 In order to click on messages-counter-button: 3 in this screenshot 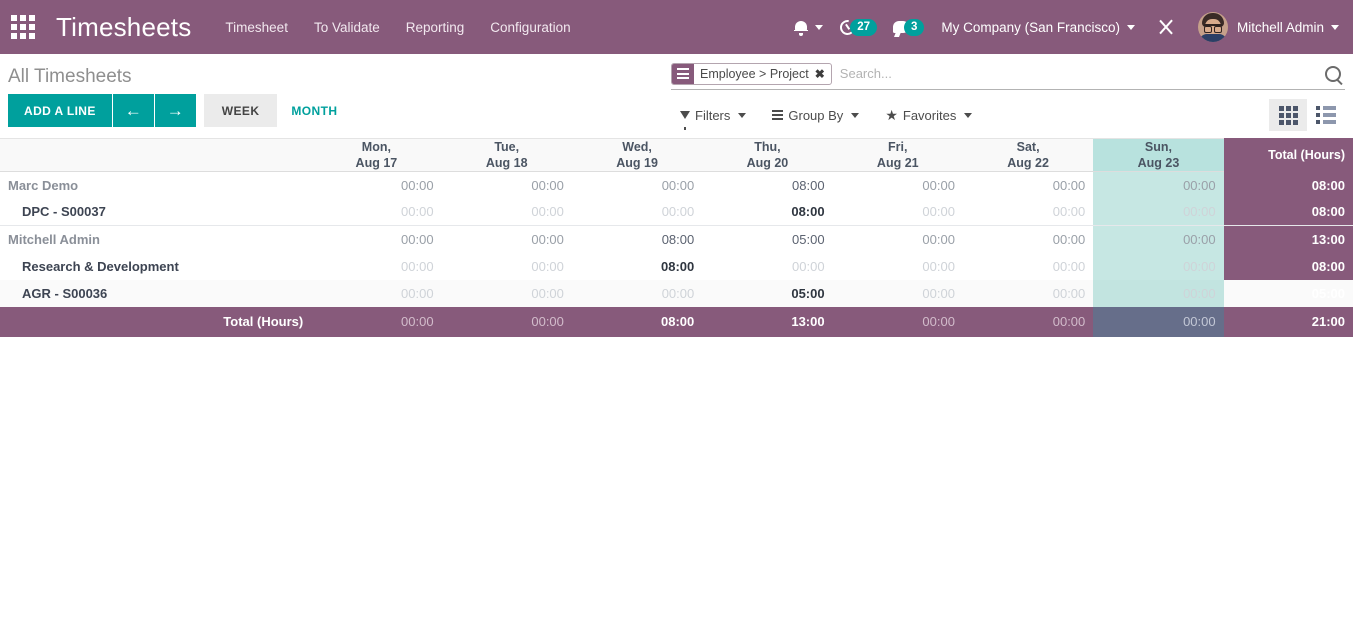, I will do `click(908, 27)`.